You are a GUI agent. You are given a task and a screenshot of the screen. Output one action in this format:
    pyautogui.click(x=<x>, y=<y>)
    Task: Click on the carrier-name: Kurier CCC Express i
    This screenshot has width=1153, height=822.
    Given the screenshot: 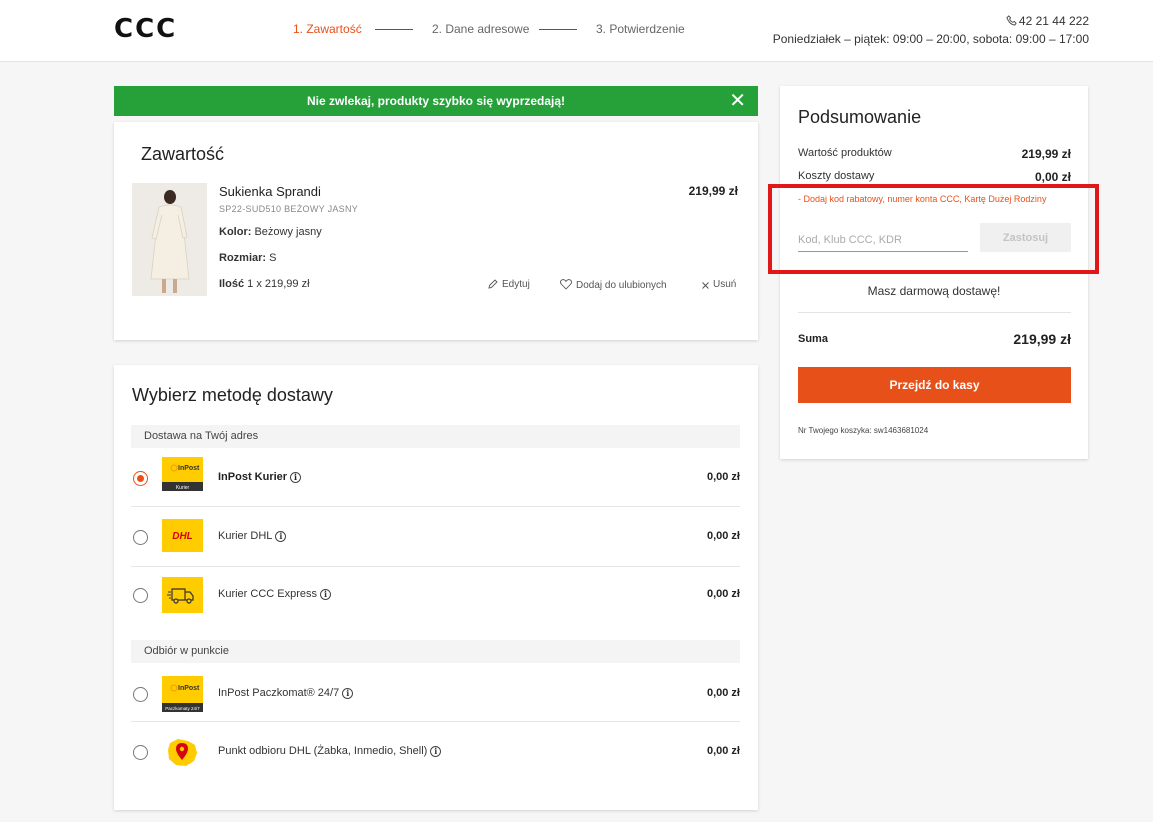 What is the action you would take?
    pyautogui.click(x=275, y=594)
    